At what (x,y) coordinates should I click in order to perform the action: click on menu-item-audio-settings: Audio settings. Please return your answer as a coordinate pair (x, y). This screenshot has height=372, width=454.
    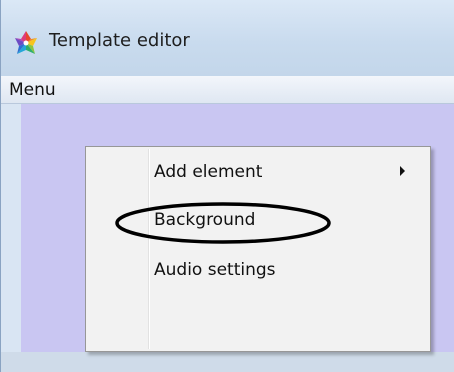
    Looking at the image, I should click on (215, 270).